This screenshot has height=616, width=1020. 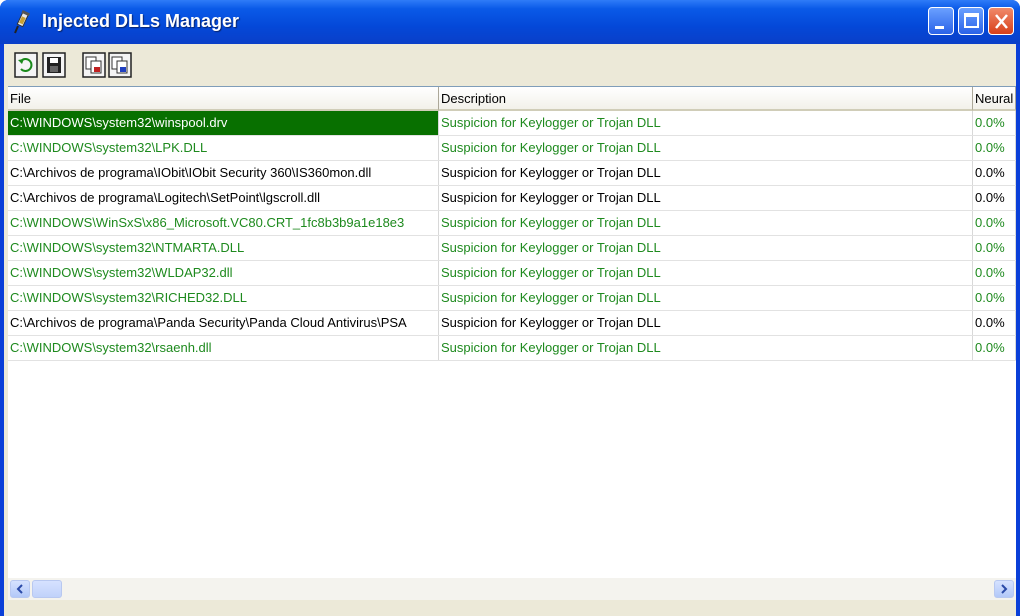 I want to click on column-header-description: Description, so click(x=706, y=99).